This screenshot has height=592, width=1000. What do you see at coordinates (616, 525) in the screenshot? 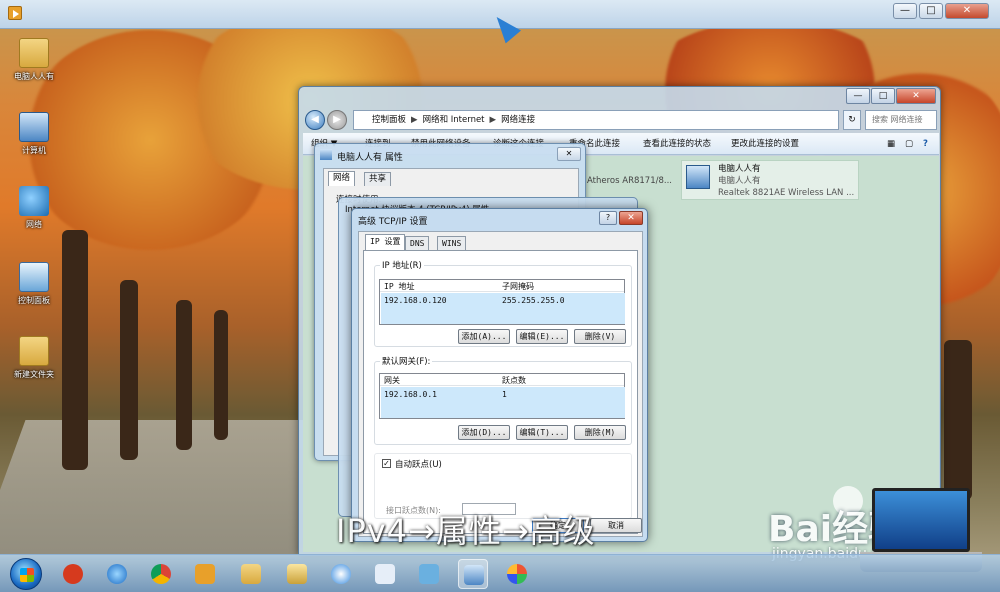
I see `cancel-button: 取消` at bounding box center [616, 525].